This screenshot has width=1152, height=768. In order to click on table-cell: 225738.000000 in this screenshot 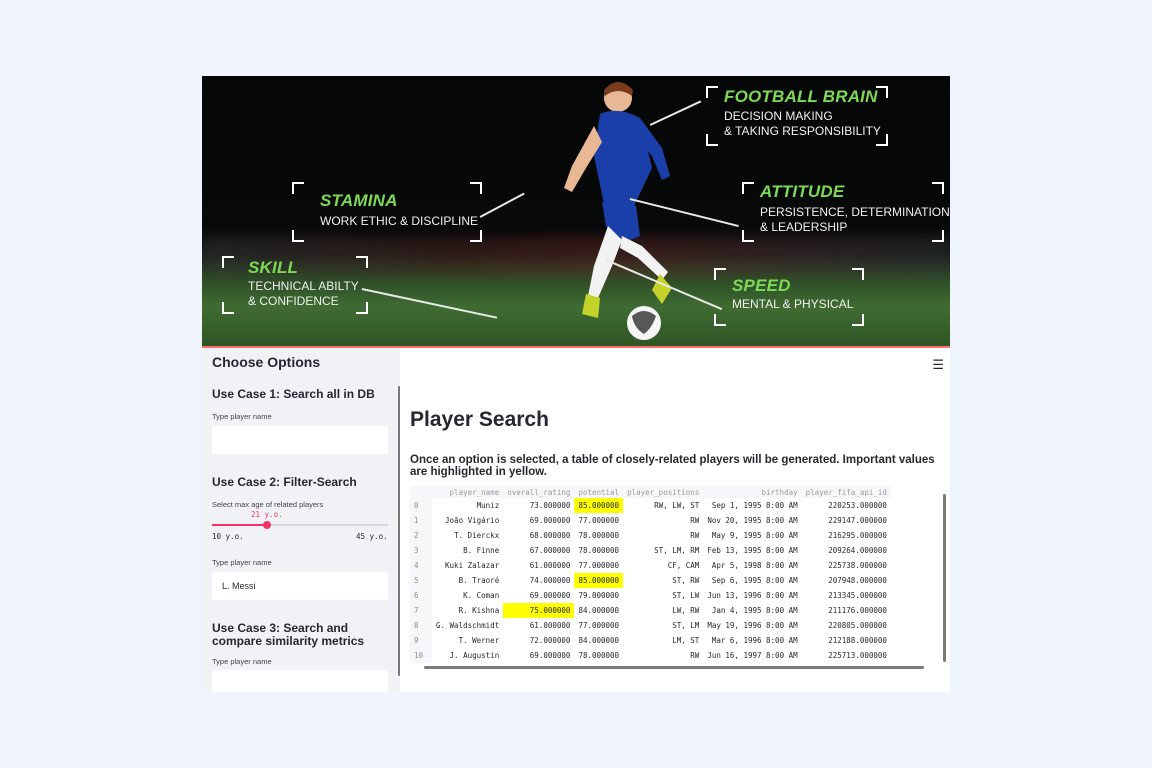, I will do `click(857, 565)`.